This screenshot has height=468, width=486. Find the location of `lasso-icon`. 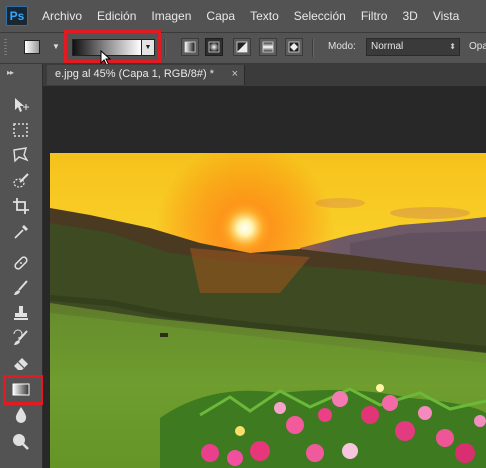

lasso-icon is located at coordinates (21, 155).